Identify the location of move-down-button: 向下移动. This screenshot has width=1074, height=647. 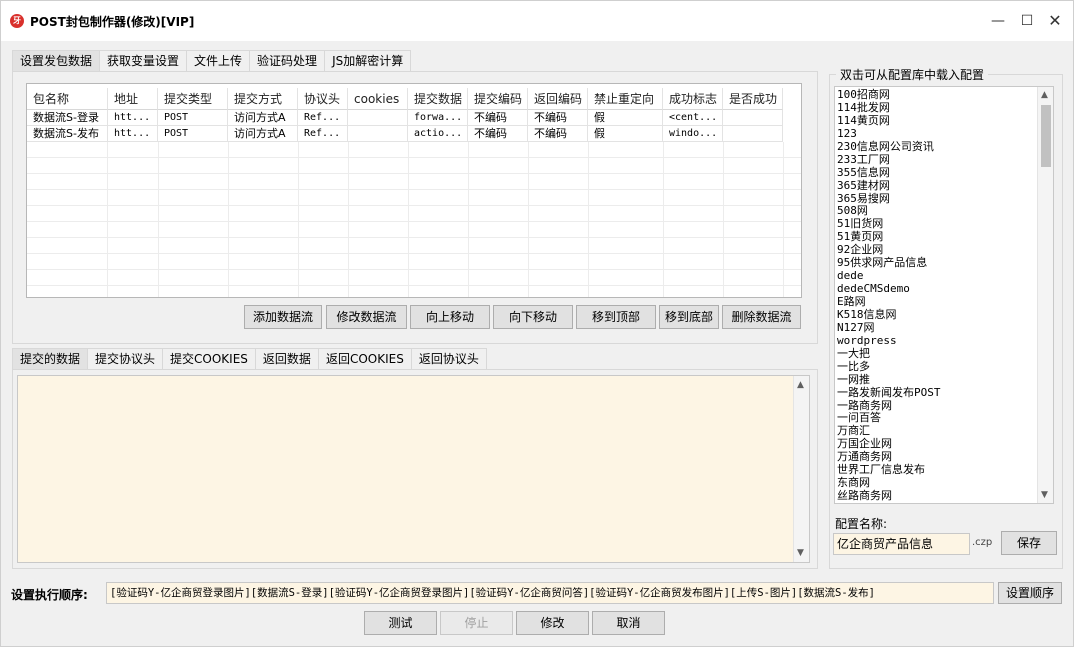
(533, 317).